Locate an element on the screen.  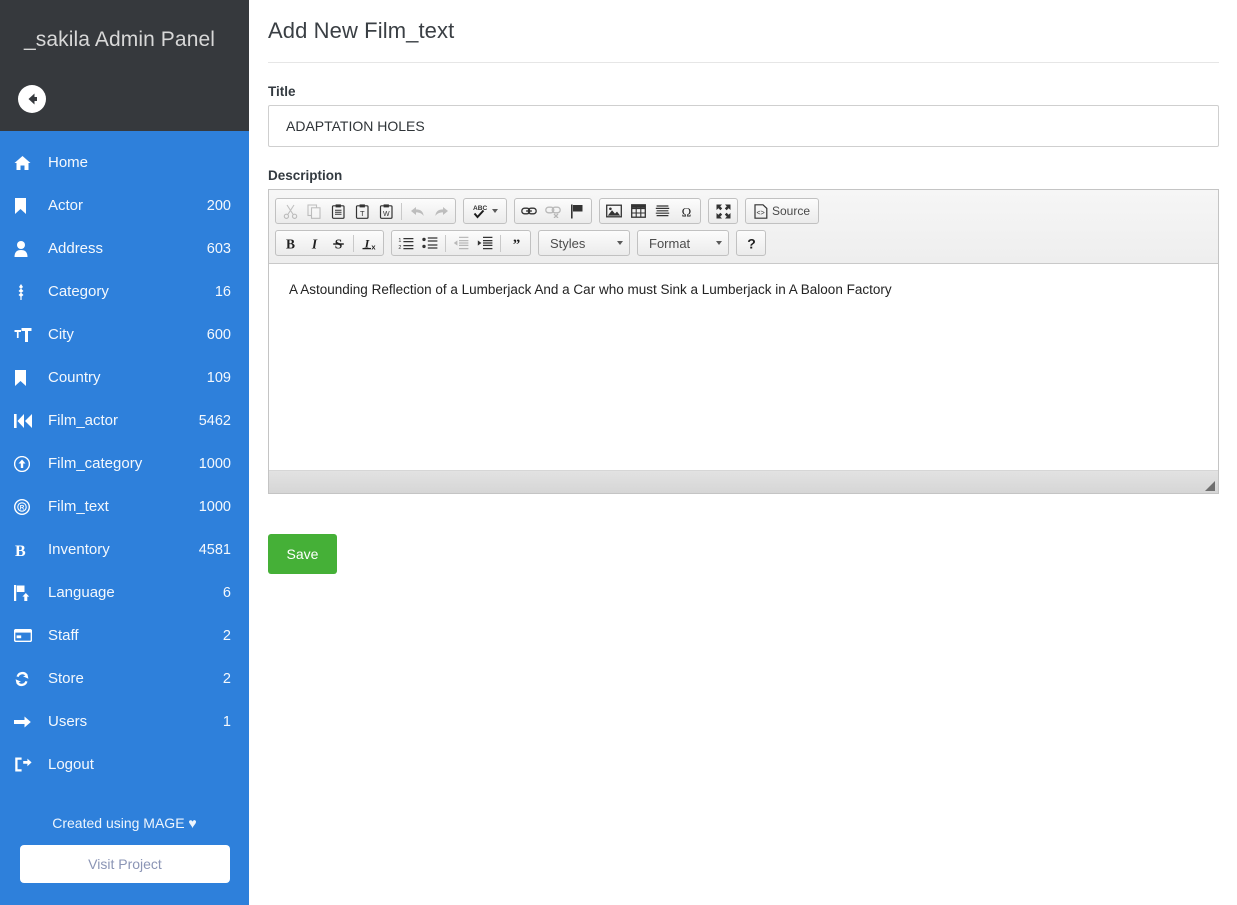
horizontal-rule-icon is located at coordinates (662, 211).